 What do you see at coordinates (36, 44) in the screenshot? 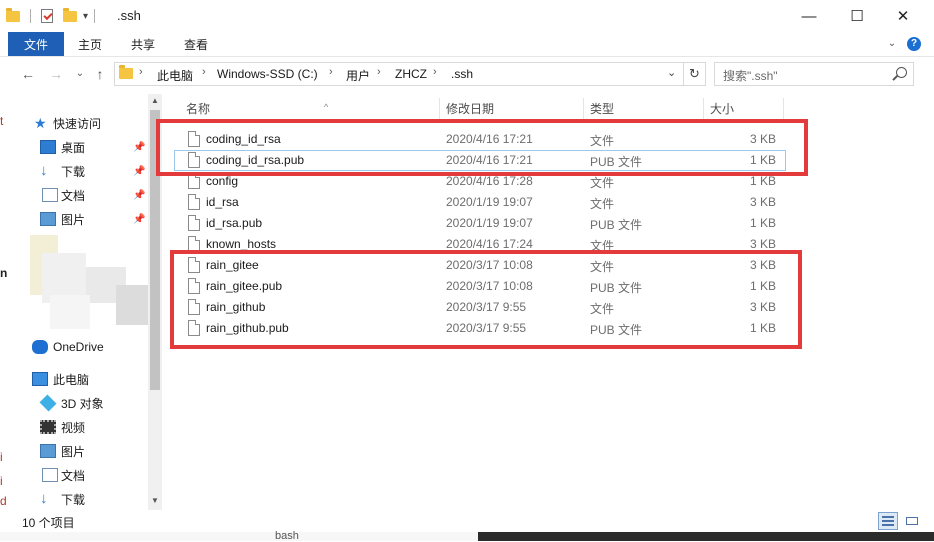
I see `tab-file: 文件` at bounding box center [36, 44].